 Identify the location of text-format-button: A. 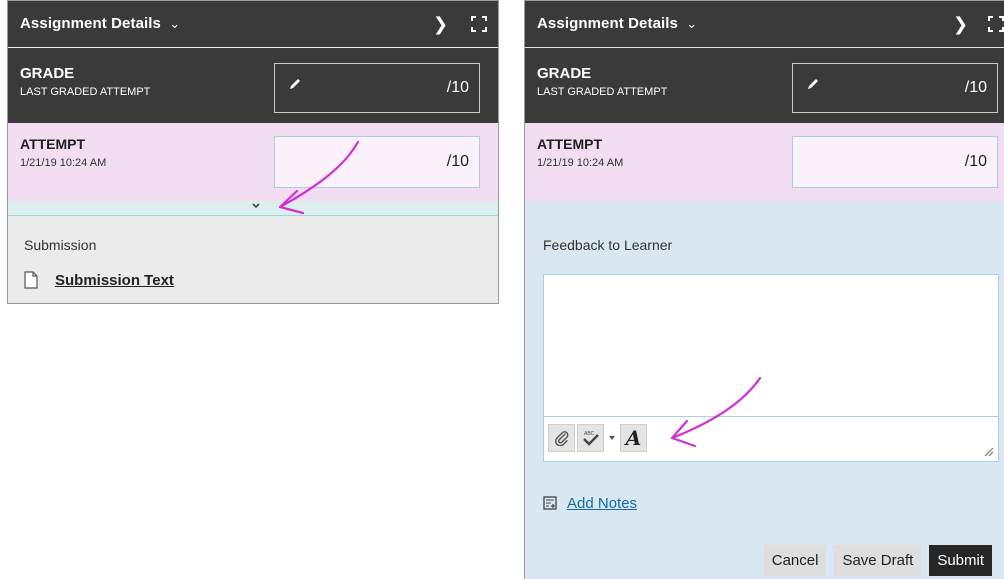
(633, 438).